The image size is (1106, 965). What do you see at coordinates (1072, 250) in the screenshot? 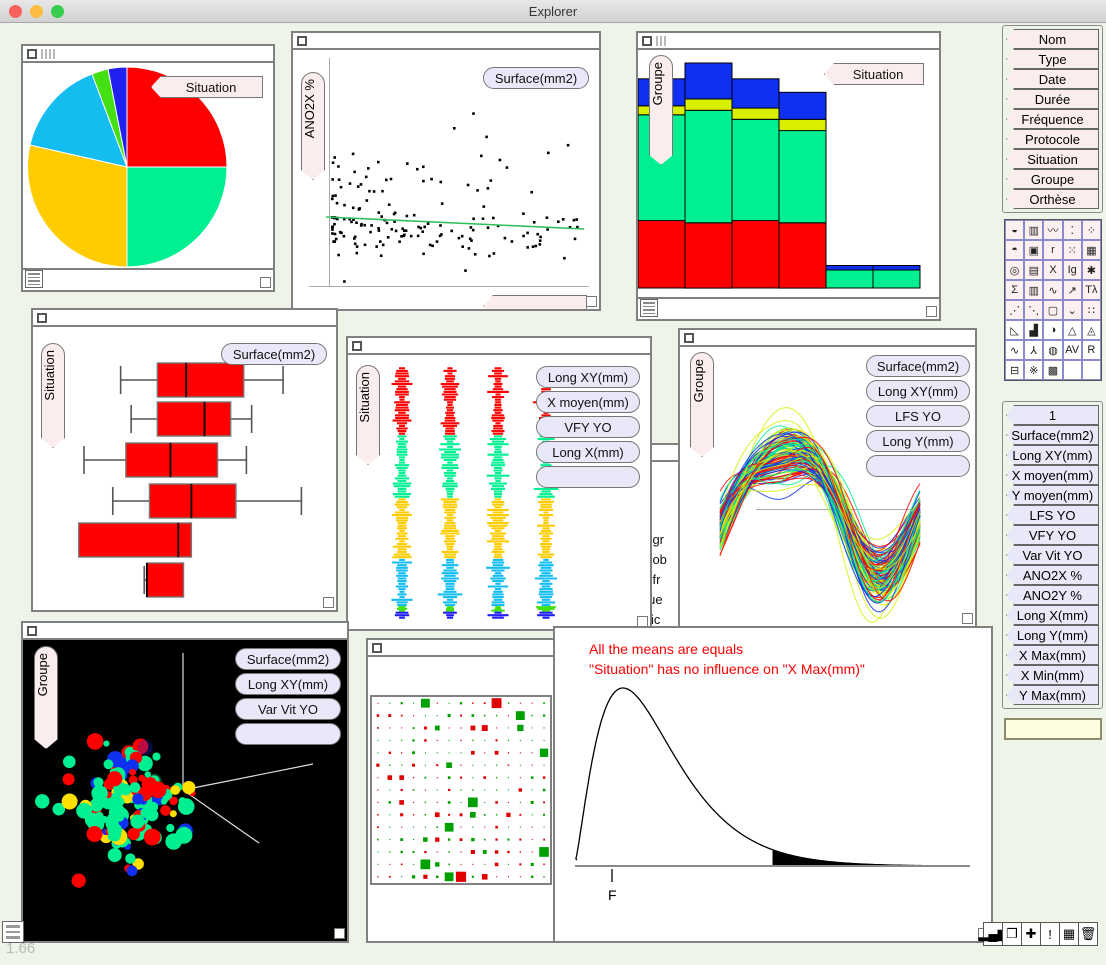
I see `four-dots-icon: ⁙` at bounding box center [1072, 250].